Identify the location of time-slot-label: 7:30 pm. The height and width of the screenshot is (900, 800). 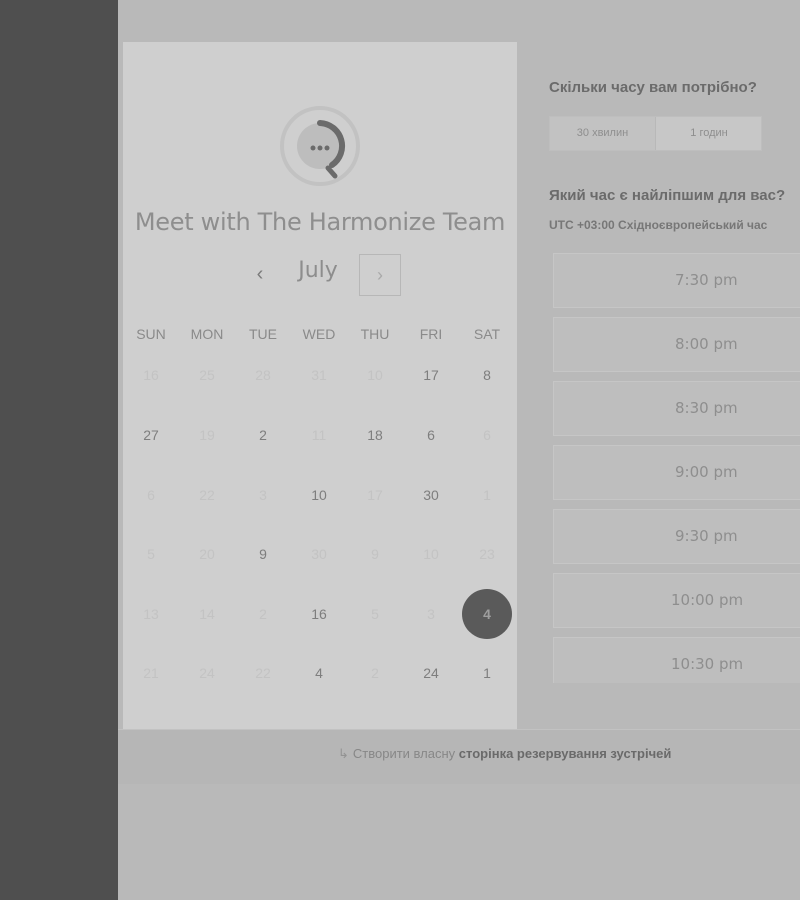
(706, 280).